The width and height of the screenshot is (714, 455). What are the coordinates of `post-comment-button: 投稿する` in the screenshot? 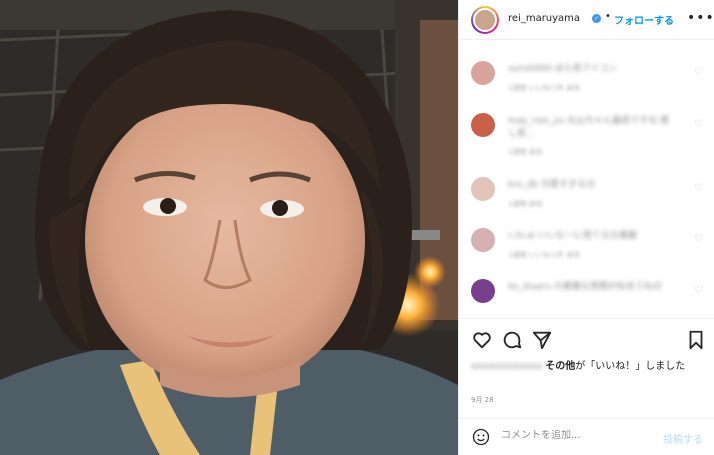 It's located at (683, 438).